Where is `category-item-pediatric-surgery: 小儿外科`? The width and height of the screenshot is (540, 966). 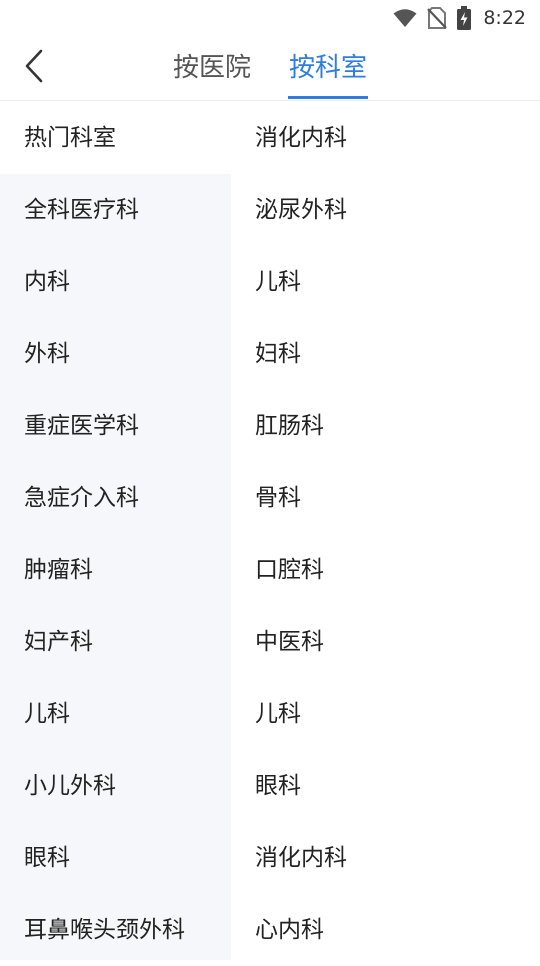
category-item-pediatric-surgery: 小儿外科 is located at coordinates (115, 786).